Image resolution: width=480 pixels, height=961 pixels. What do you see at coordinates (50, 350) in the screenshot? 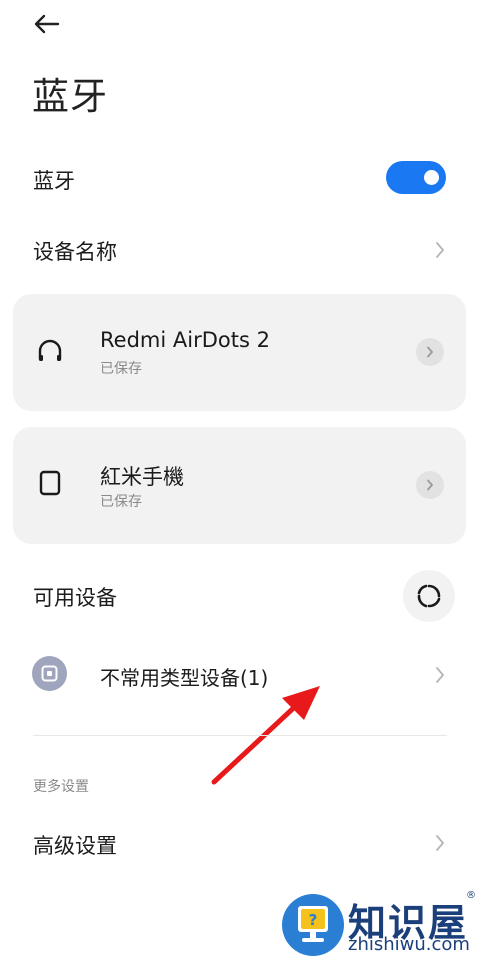
I see `headphones-icon` at bounding box center [50, 350].